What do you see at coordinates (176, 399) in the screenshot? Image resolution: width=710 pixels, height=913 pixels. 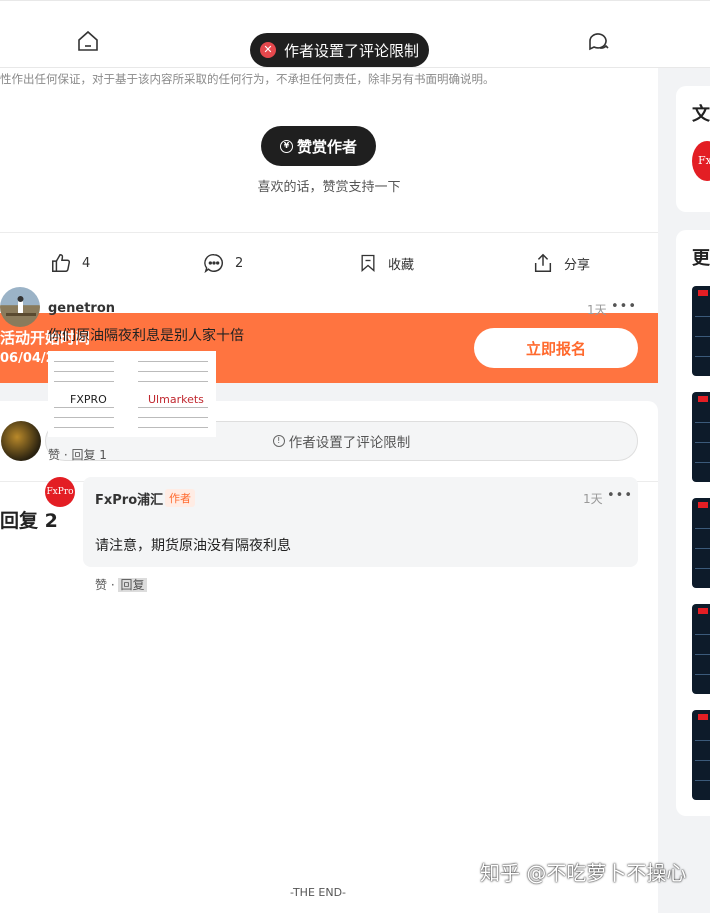 I see `image-label: Ulmarkets` at bounding box center [176, 399].